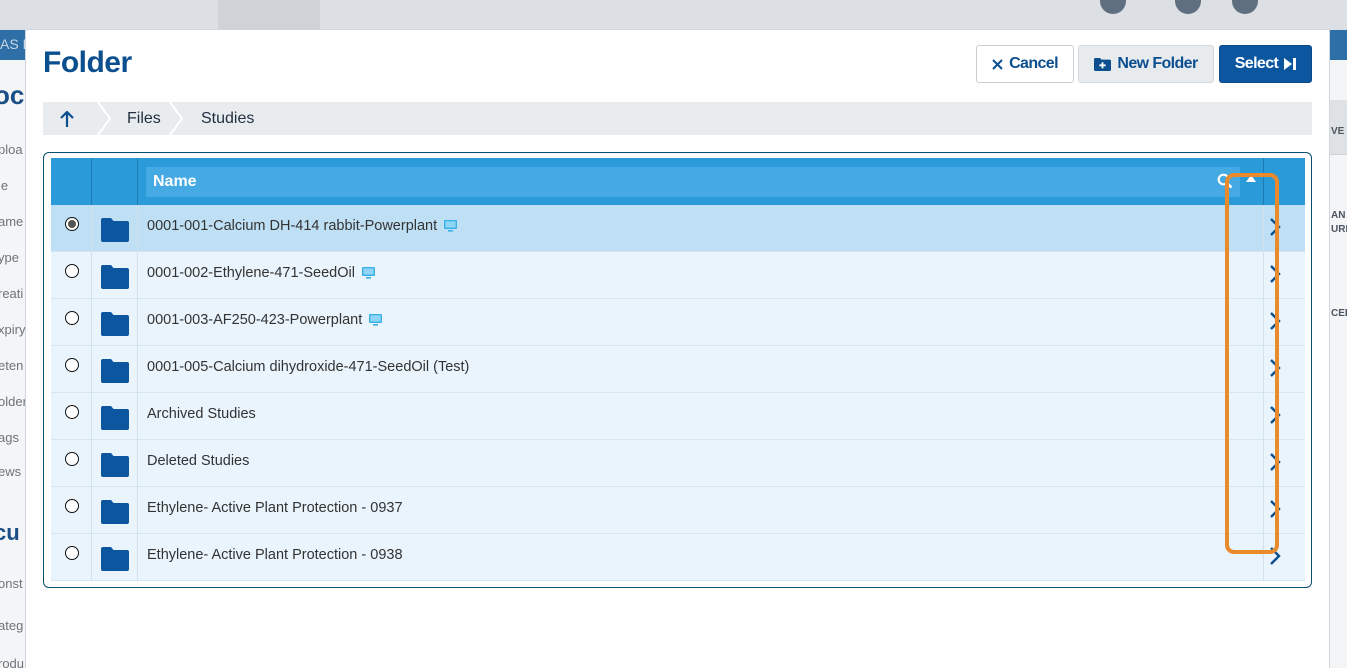  What do you see at coordinates (1338, 364) in the screenshot?
I see `background-right-panel: VE AN URN CEL` at bounding box center [1338, 364].